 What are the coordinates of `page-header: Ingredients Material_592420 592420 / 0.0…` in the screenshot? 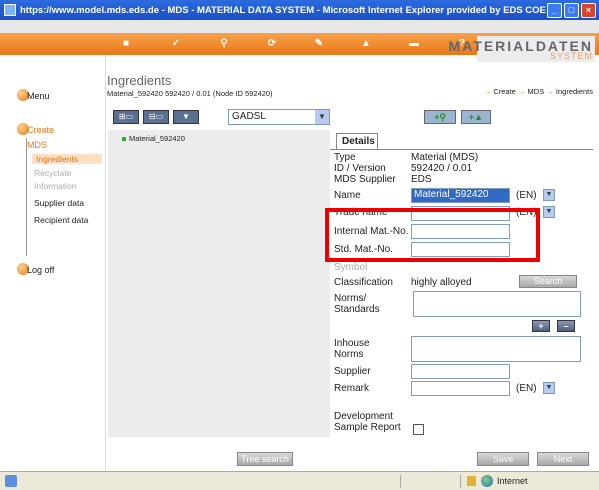 It's located at (352, 85).